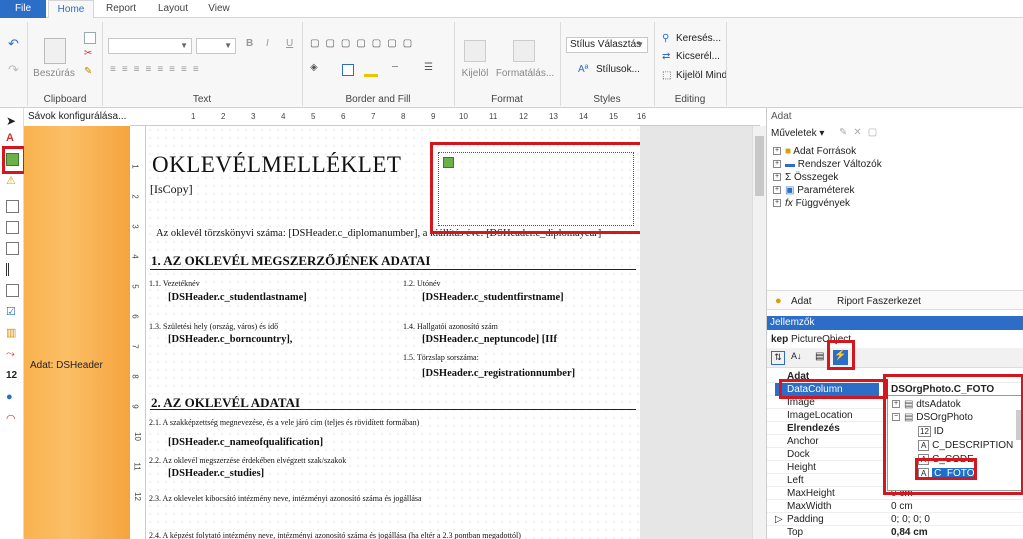  Describe the element at coordinates (348, 70) in the screenshot. I see `border-color-icon` at that location.